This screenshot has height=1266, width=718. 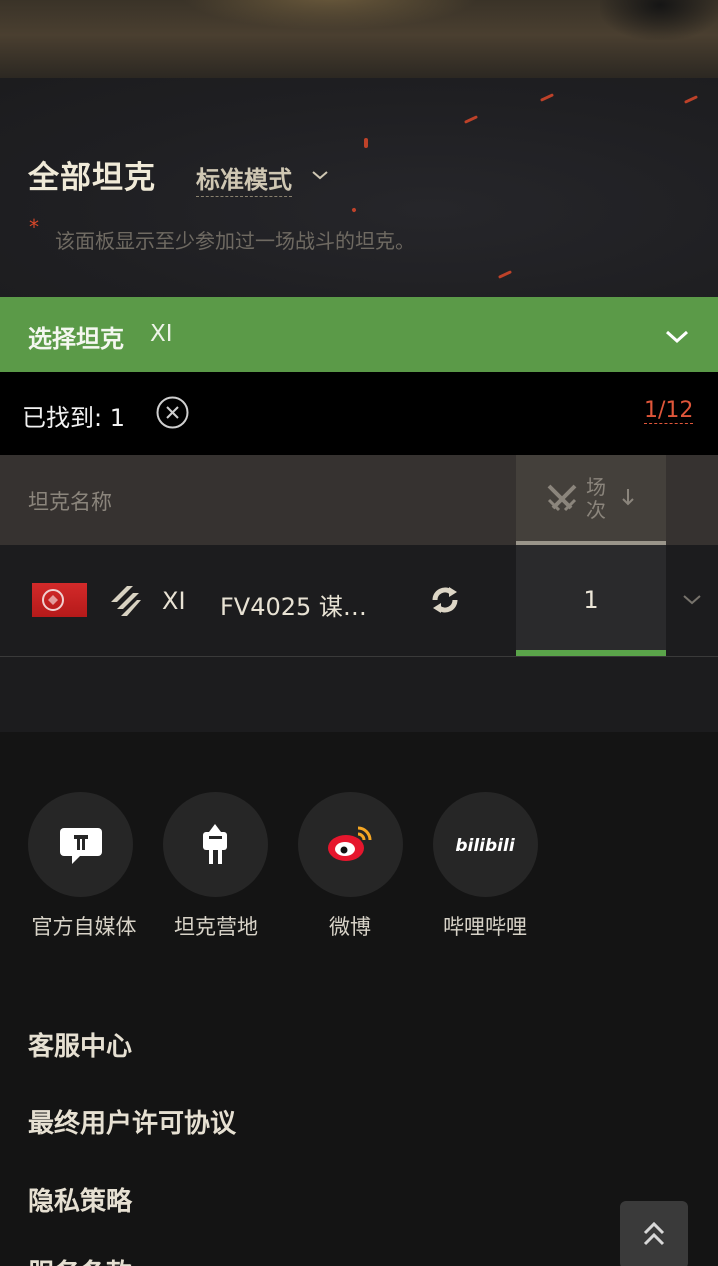 What do you see at coordinates (76, 339) in the screenshot?
I see `filter-label: 选择坦克` at bounding box center [76, 339].